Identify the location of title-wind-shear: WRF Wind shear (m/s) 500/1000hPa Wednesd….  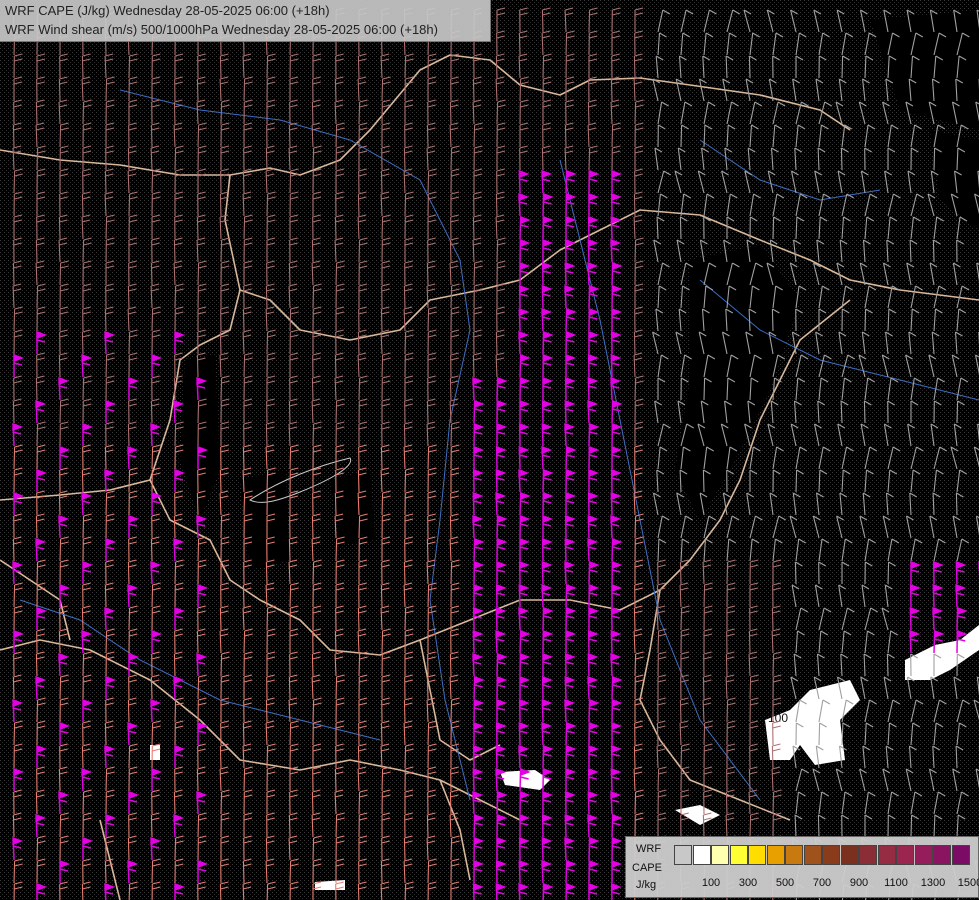
(221, 29).